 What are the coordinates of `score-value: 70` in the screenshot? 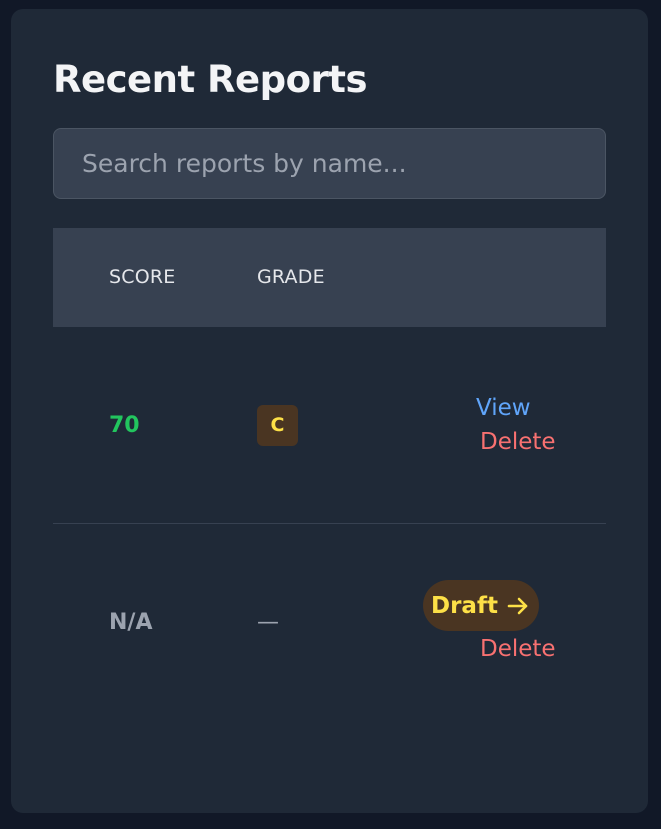 It's located at (124, 425).